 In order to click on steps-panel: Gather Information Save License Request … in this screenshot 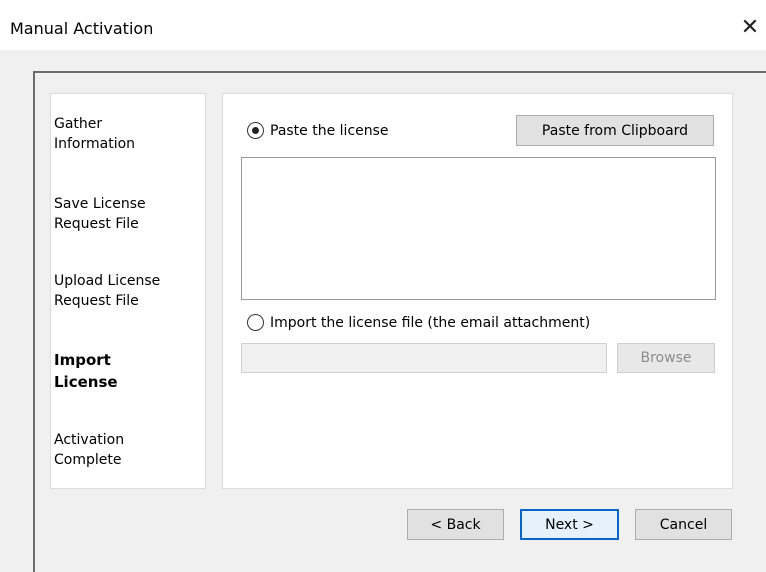, I will do `click(128, 291)`.